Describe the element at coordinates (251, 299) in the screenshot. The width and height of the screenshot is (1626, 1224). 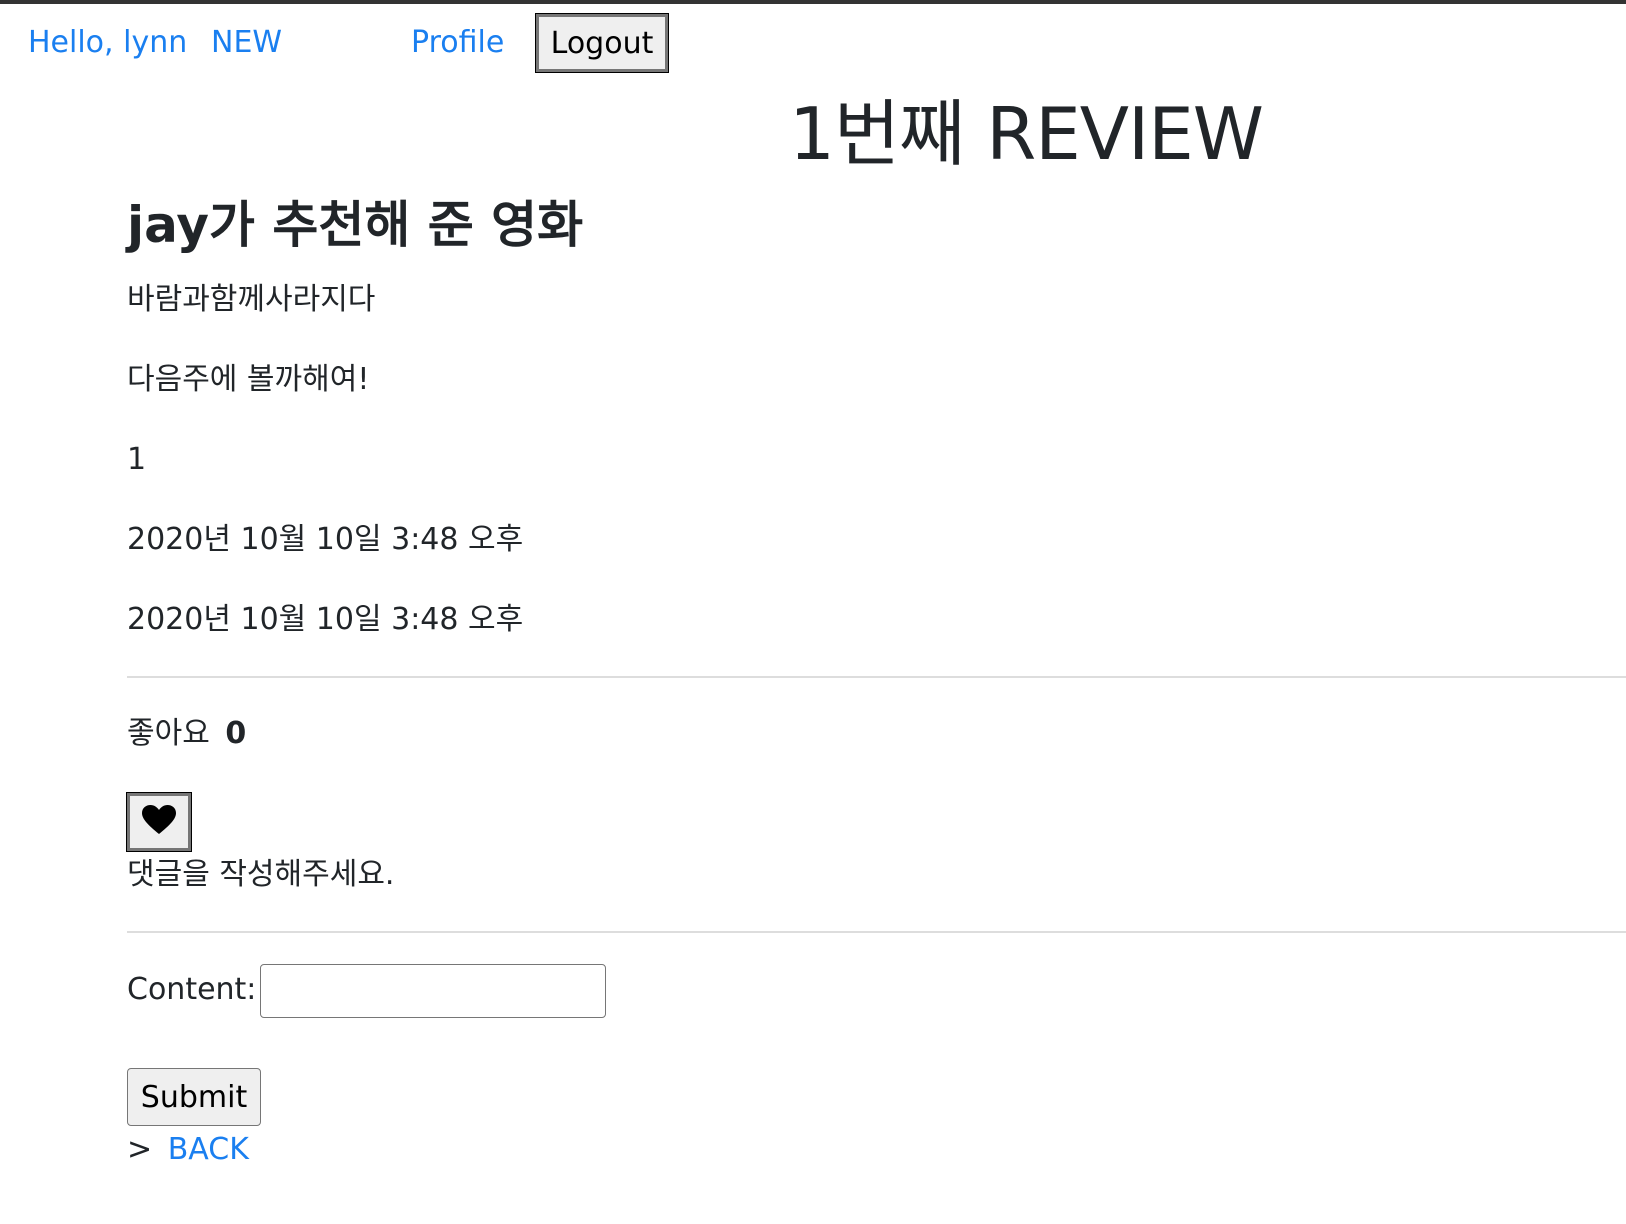
I see `review-movie-title: 바람과함께사라지다` at that location.